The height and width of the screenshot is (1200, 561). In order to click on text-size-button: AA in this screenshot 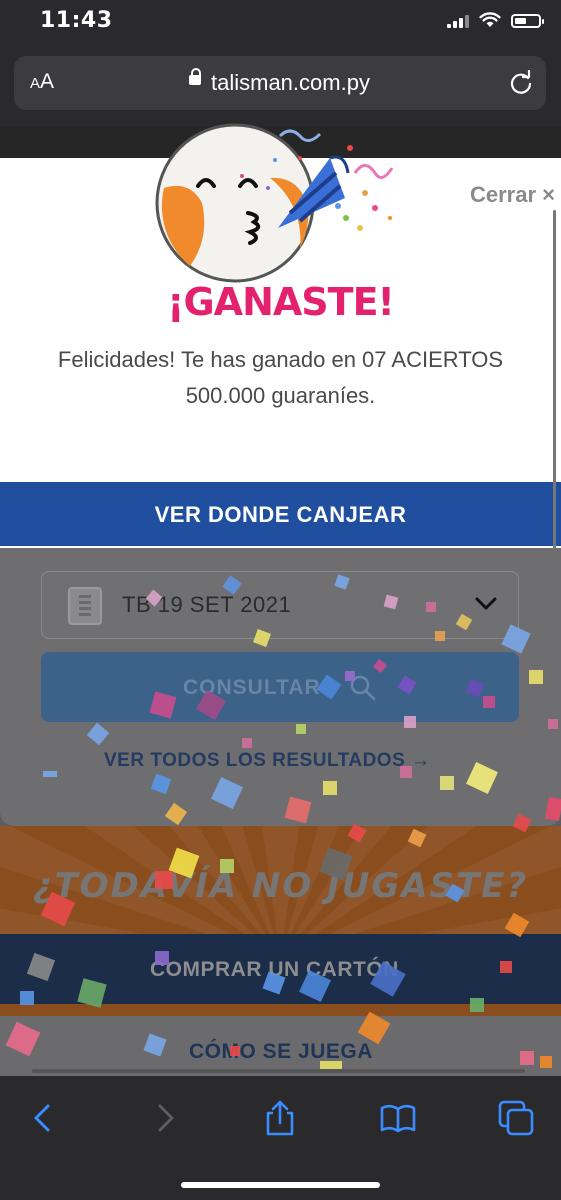, I will do `click(42, 82)`.